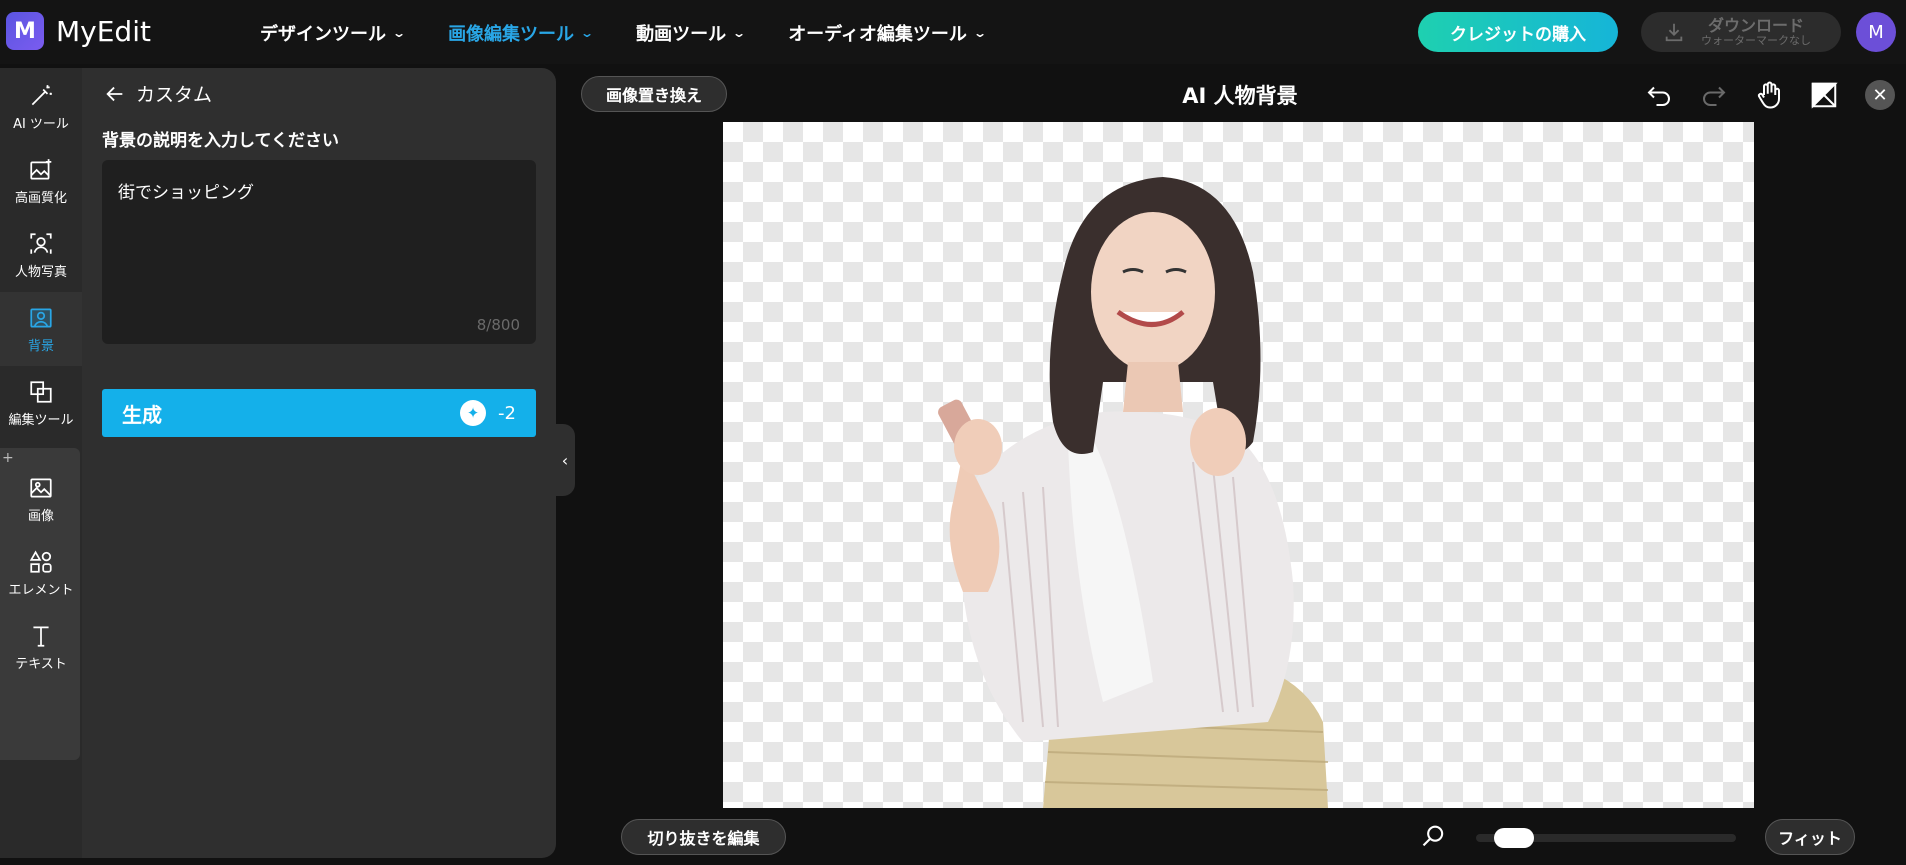  Describe the element at coordinates (703, 837) in the screenshot. I see `edit-cutout-button: 切り抜きを編集` at that location.